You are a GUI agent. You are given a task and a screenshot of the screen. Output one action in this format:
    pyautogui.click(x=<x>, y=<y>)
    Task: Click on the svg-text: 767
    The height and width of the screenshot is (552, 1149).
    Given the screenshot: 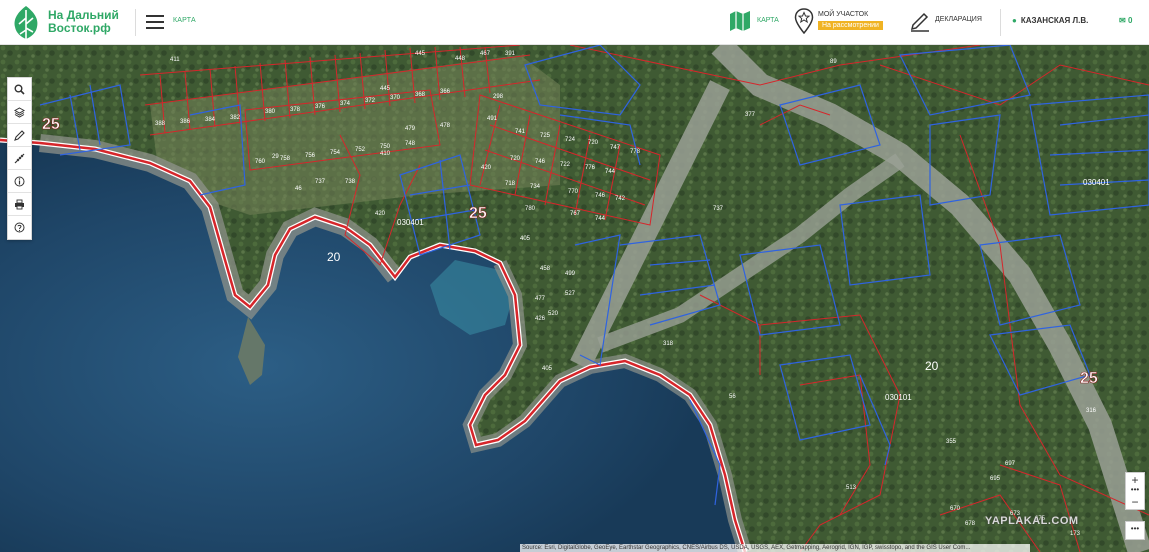 What is the action you would take?
    pyautogui.click(x=575, y=214)
    